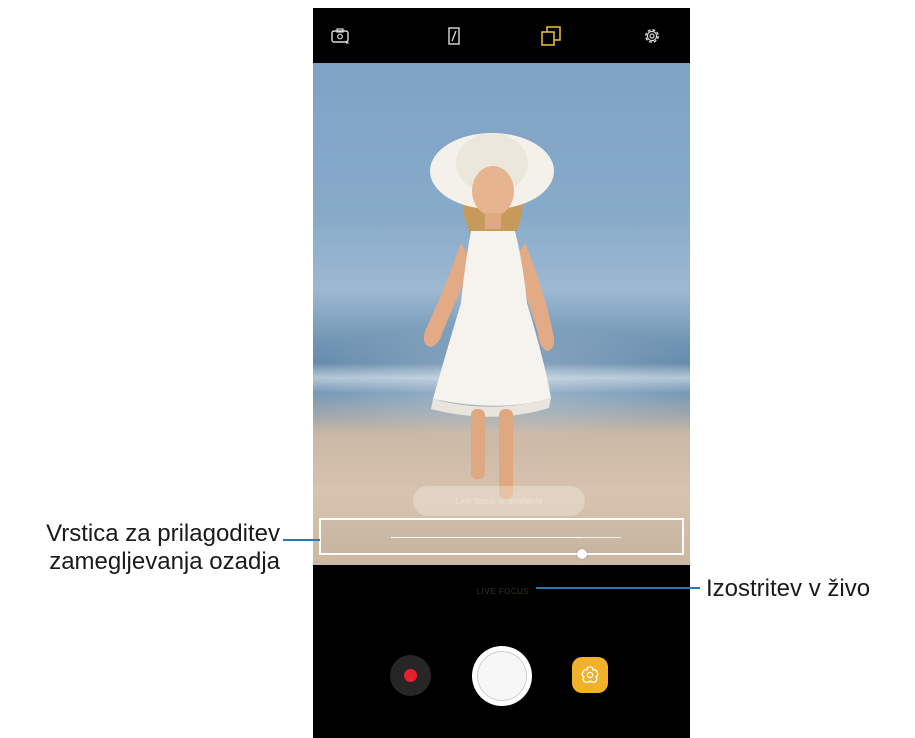 Image resolution: width=915 pixels, height=738 pixels. I want to click on settings-button, so click(652, 36).